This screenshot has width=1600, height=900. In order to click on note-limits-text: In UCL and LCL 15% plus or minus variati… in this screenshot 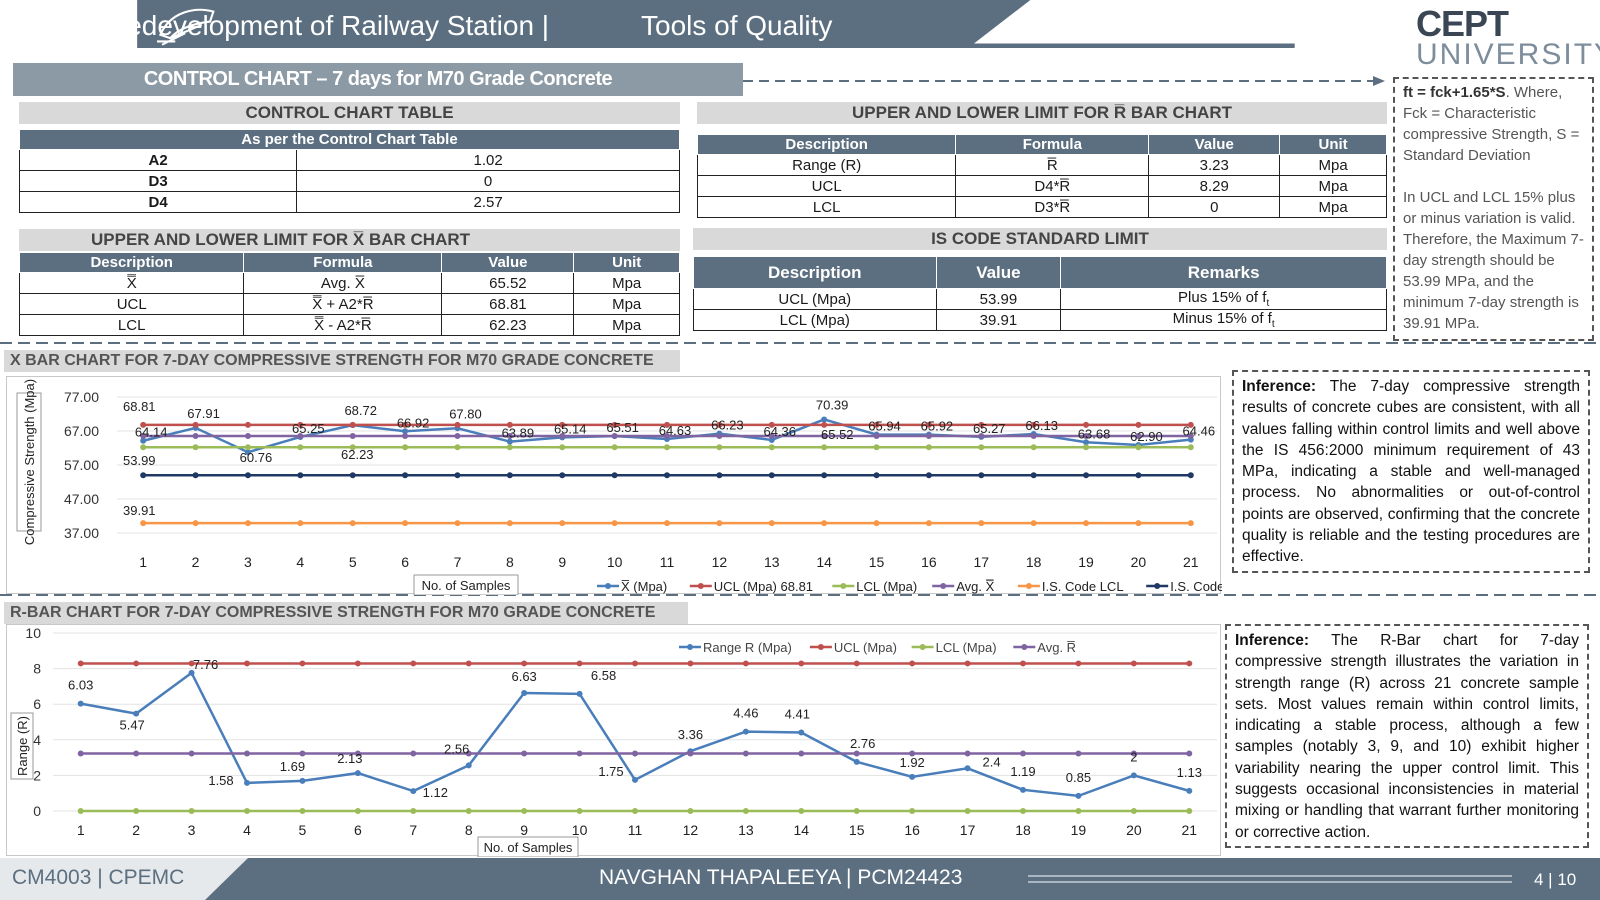, I will do `click(1493, 260)`.